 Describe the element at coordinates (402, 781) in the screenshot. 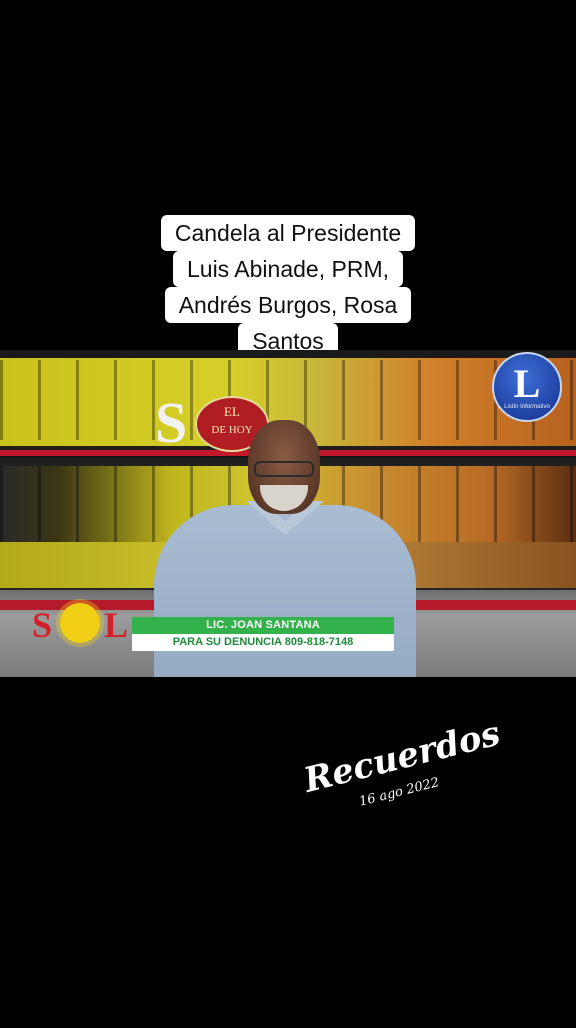

I see `recuerdos-overlay: Recuerdos 16 ago 2022` at that location.